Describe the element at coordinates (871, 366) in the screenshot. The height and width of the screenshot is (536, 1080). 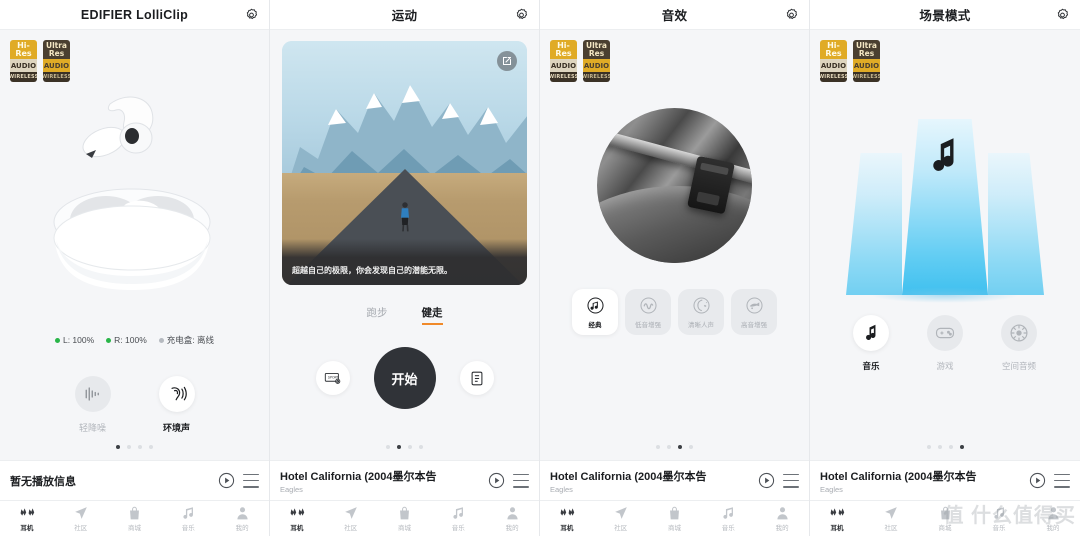
I see `scene-label: 音乐` at that location.